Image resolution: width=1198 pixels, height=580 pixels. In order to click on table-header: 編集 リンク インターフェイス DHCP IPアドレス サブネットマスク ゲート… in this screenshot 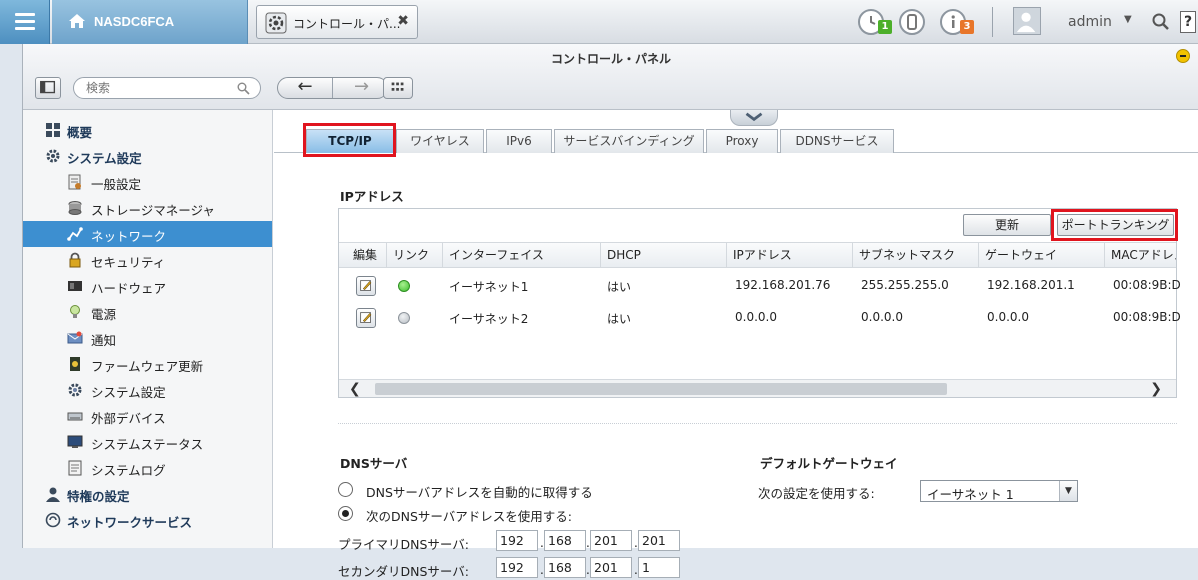, I will do `click(757, 255)`.